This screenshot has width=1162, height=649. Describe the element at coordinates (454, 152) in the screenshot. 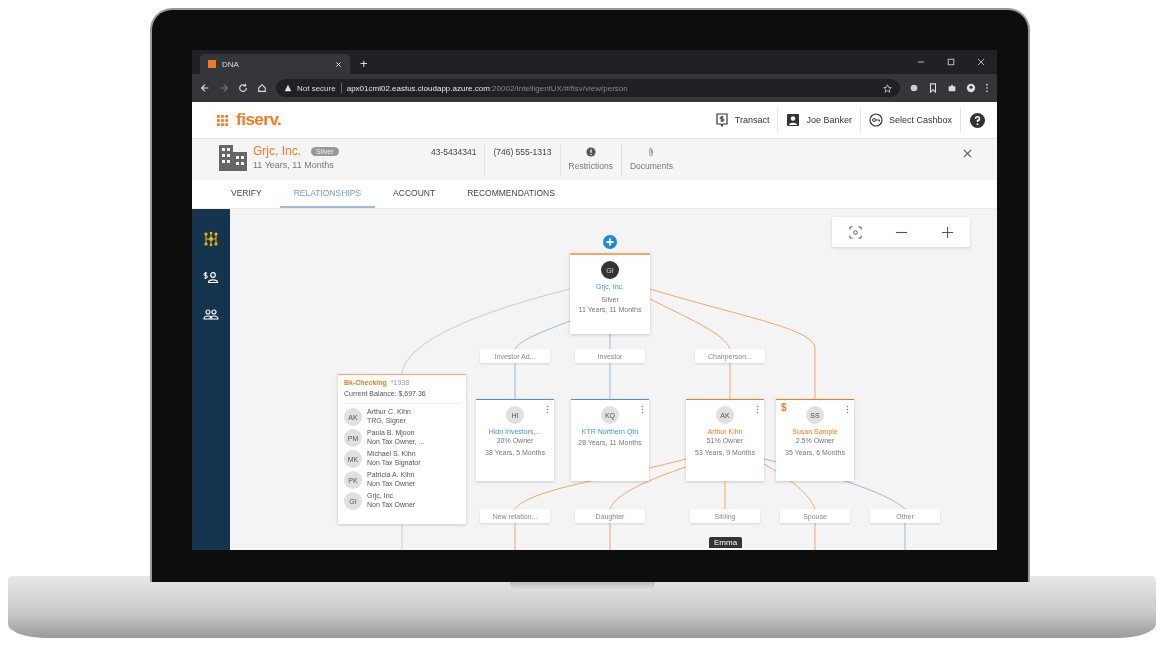

I see `tax-id-text: 43-5434341` at that location.